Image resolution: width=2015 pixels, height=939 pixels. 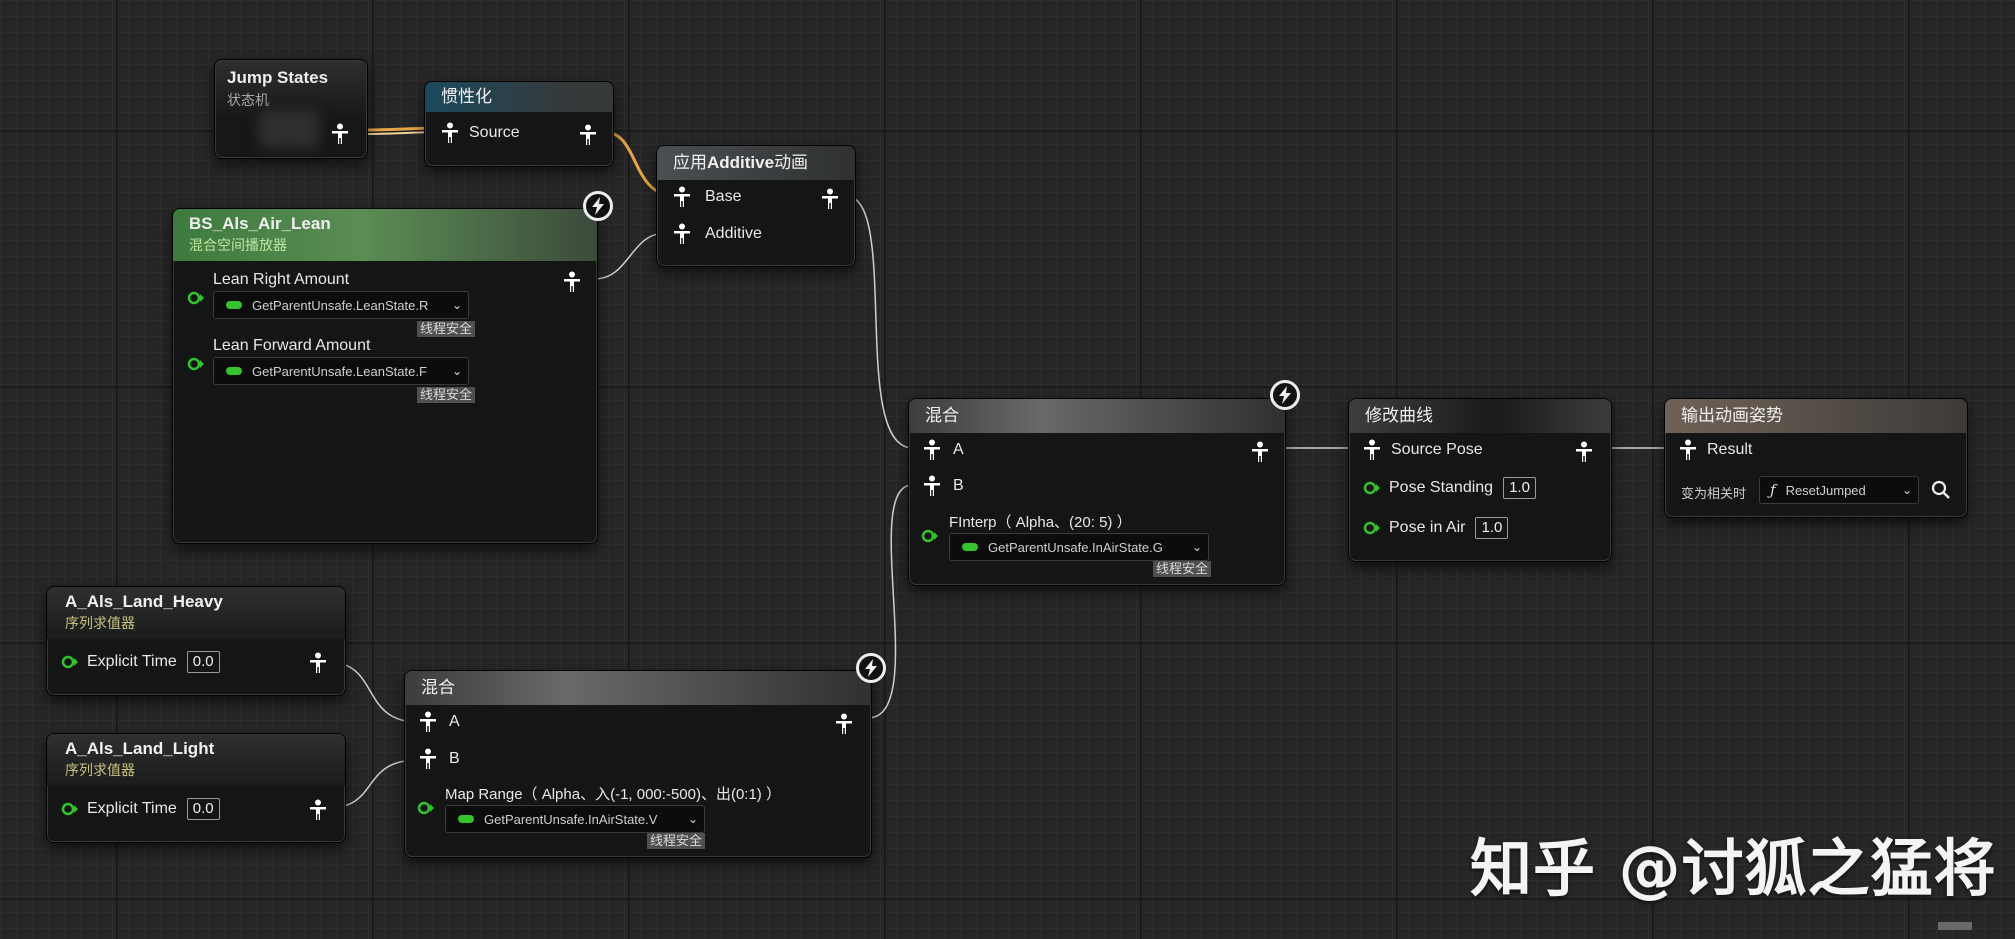 I want to click on inertialization-node: 惯性化 Source, so click(x=519, y=124).